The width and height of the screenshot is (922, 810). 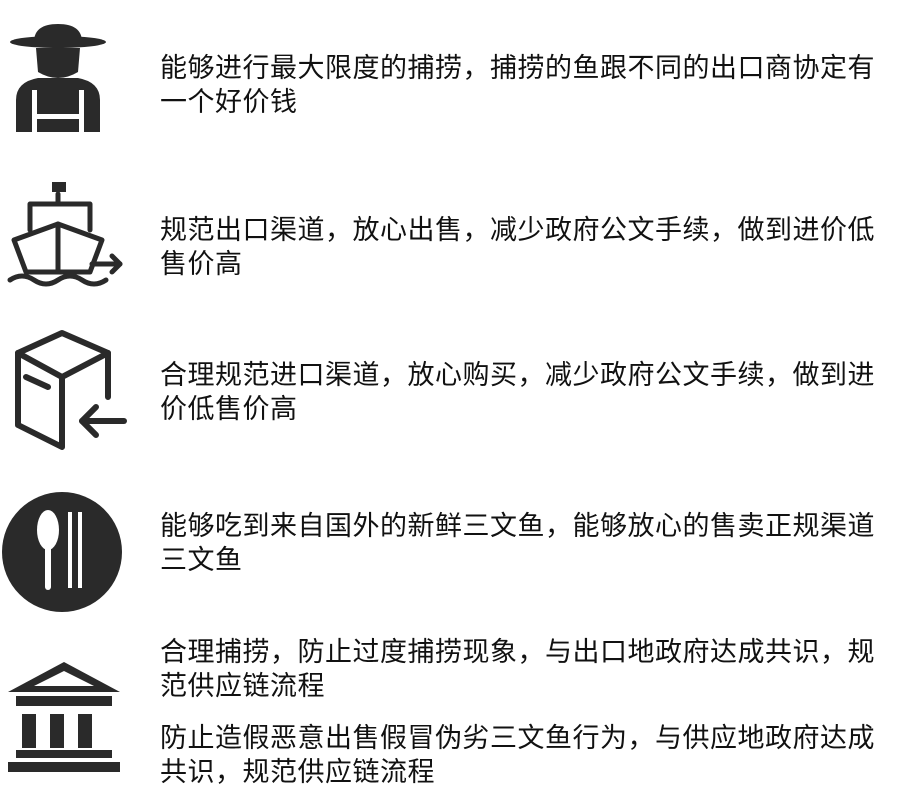 I want to click on importer-text: 合理规范进口渠道，放心购买，减少政府公文手续，做到进价低售价高, so click(x=517, y=392).